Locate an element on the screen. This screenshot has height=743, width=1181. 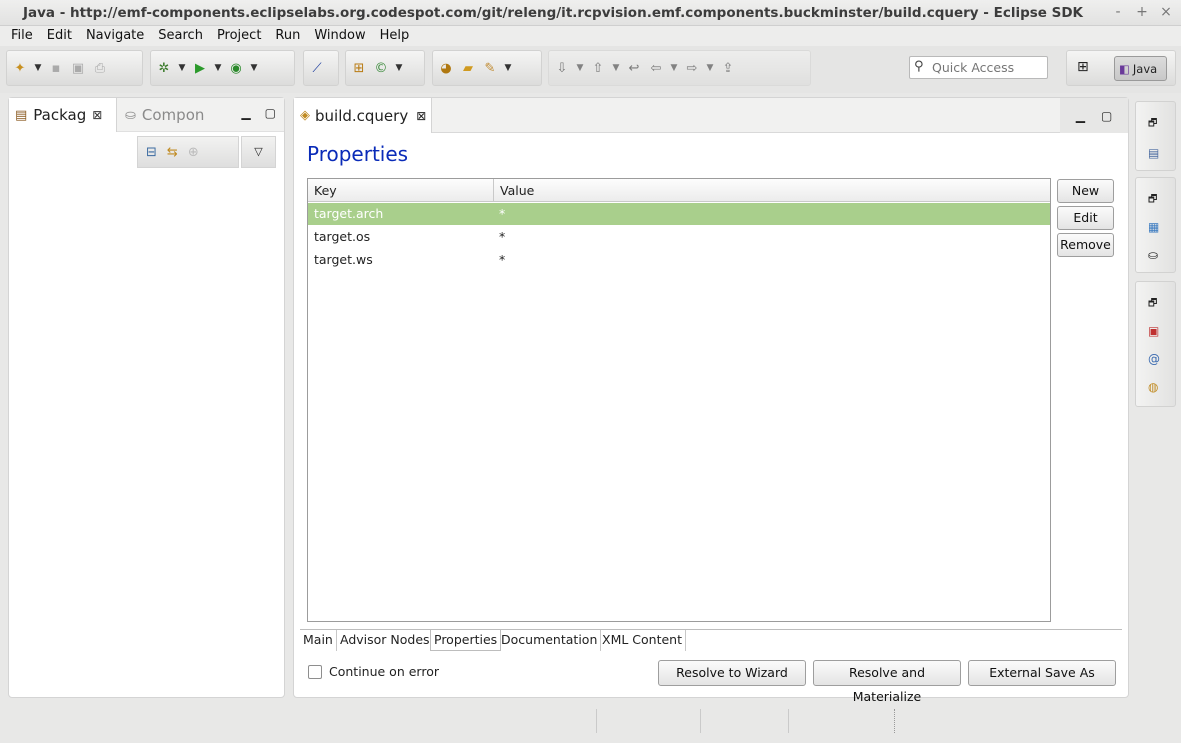
table-row: target.ws * is located at coordinates (679, 260).